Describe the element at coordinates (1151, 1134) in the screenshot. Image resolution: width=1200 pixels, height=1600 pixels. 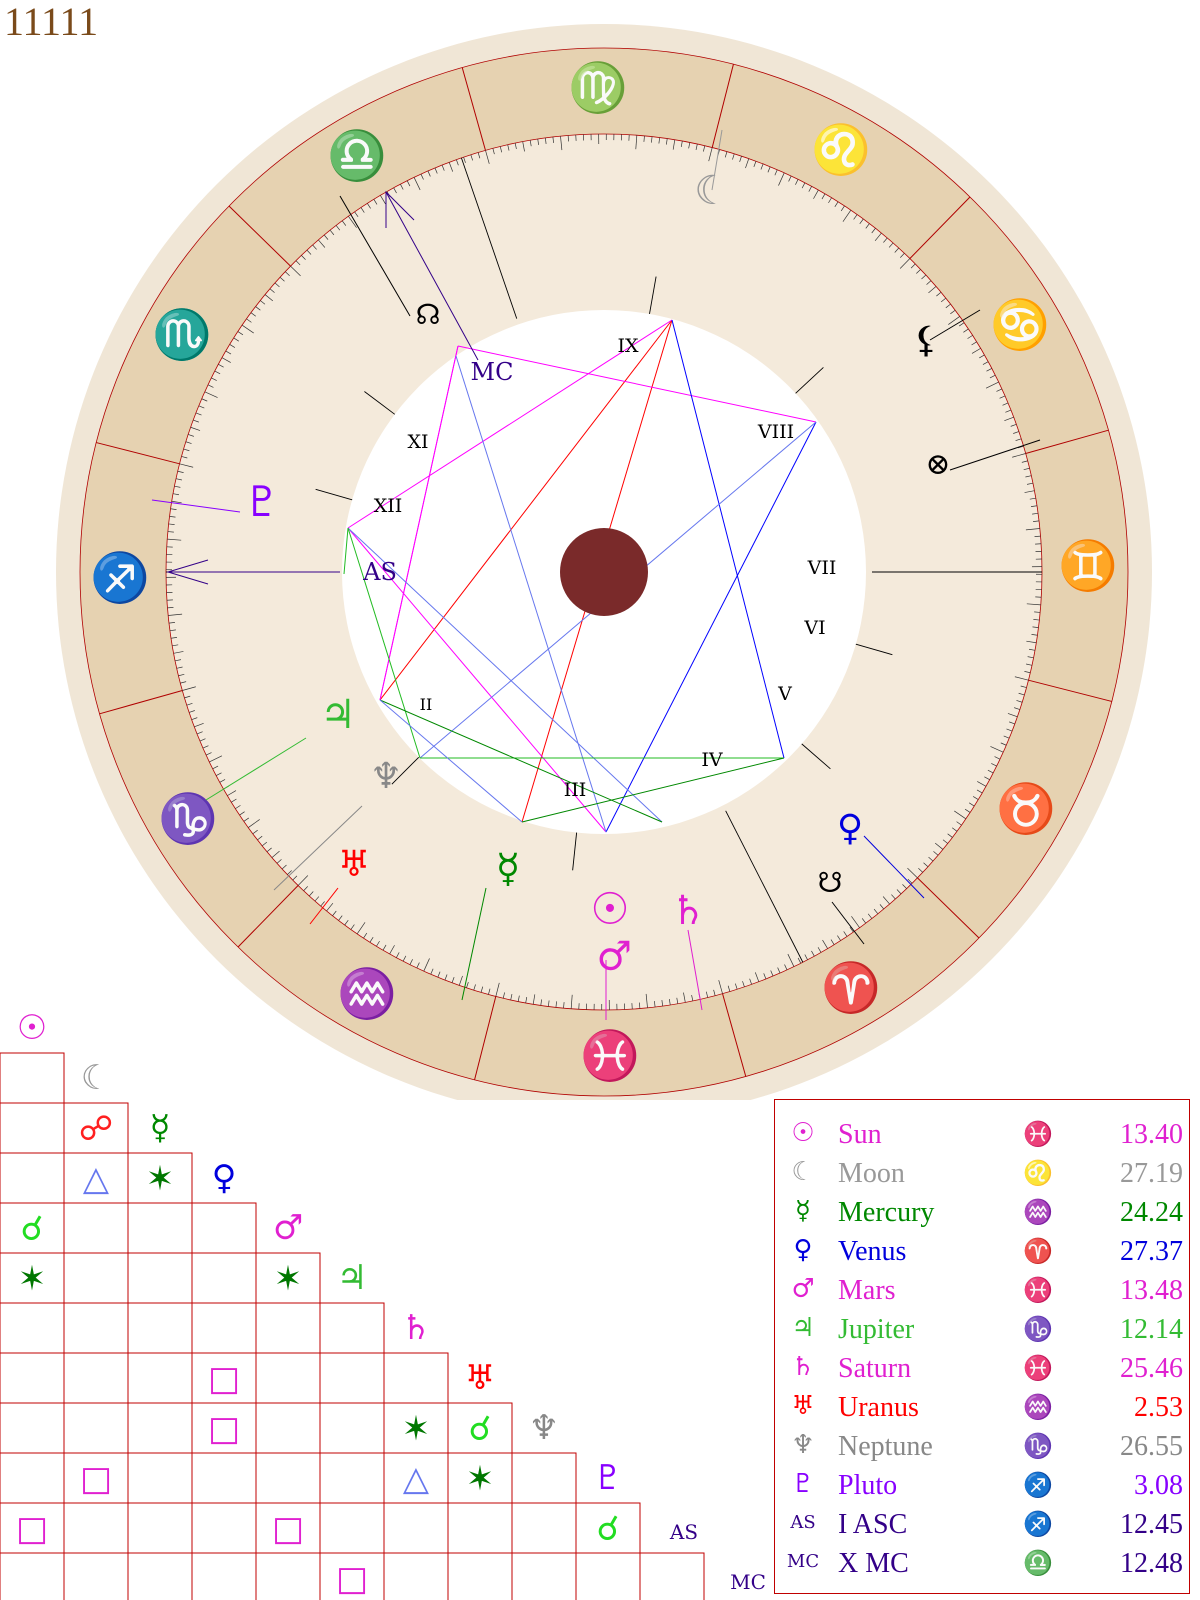
I see `planet-degree: 13.40` at that location.